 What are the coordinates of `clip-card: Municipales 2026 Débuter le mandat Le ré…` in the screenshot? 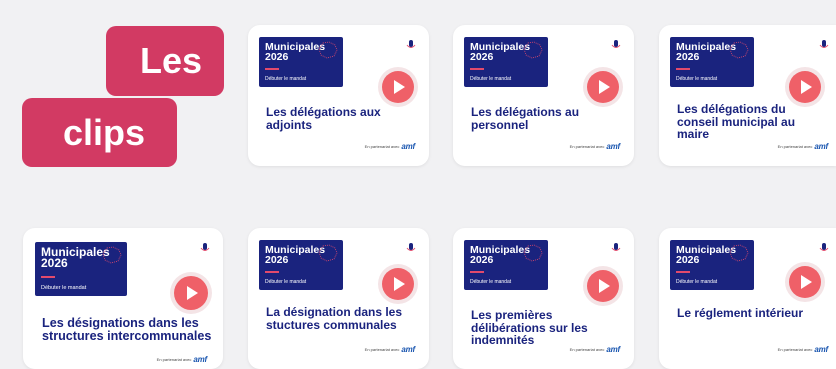 It's located at (747, 298).